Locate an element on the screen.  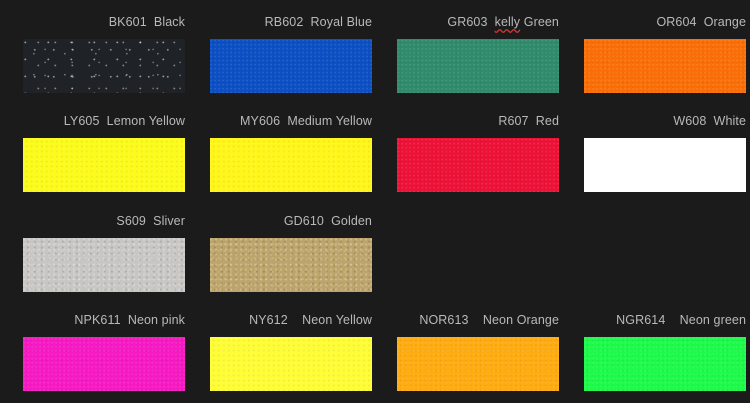
swatch-code: GR603 is located at coordinates (467, 22).